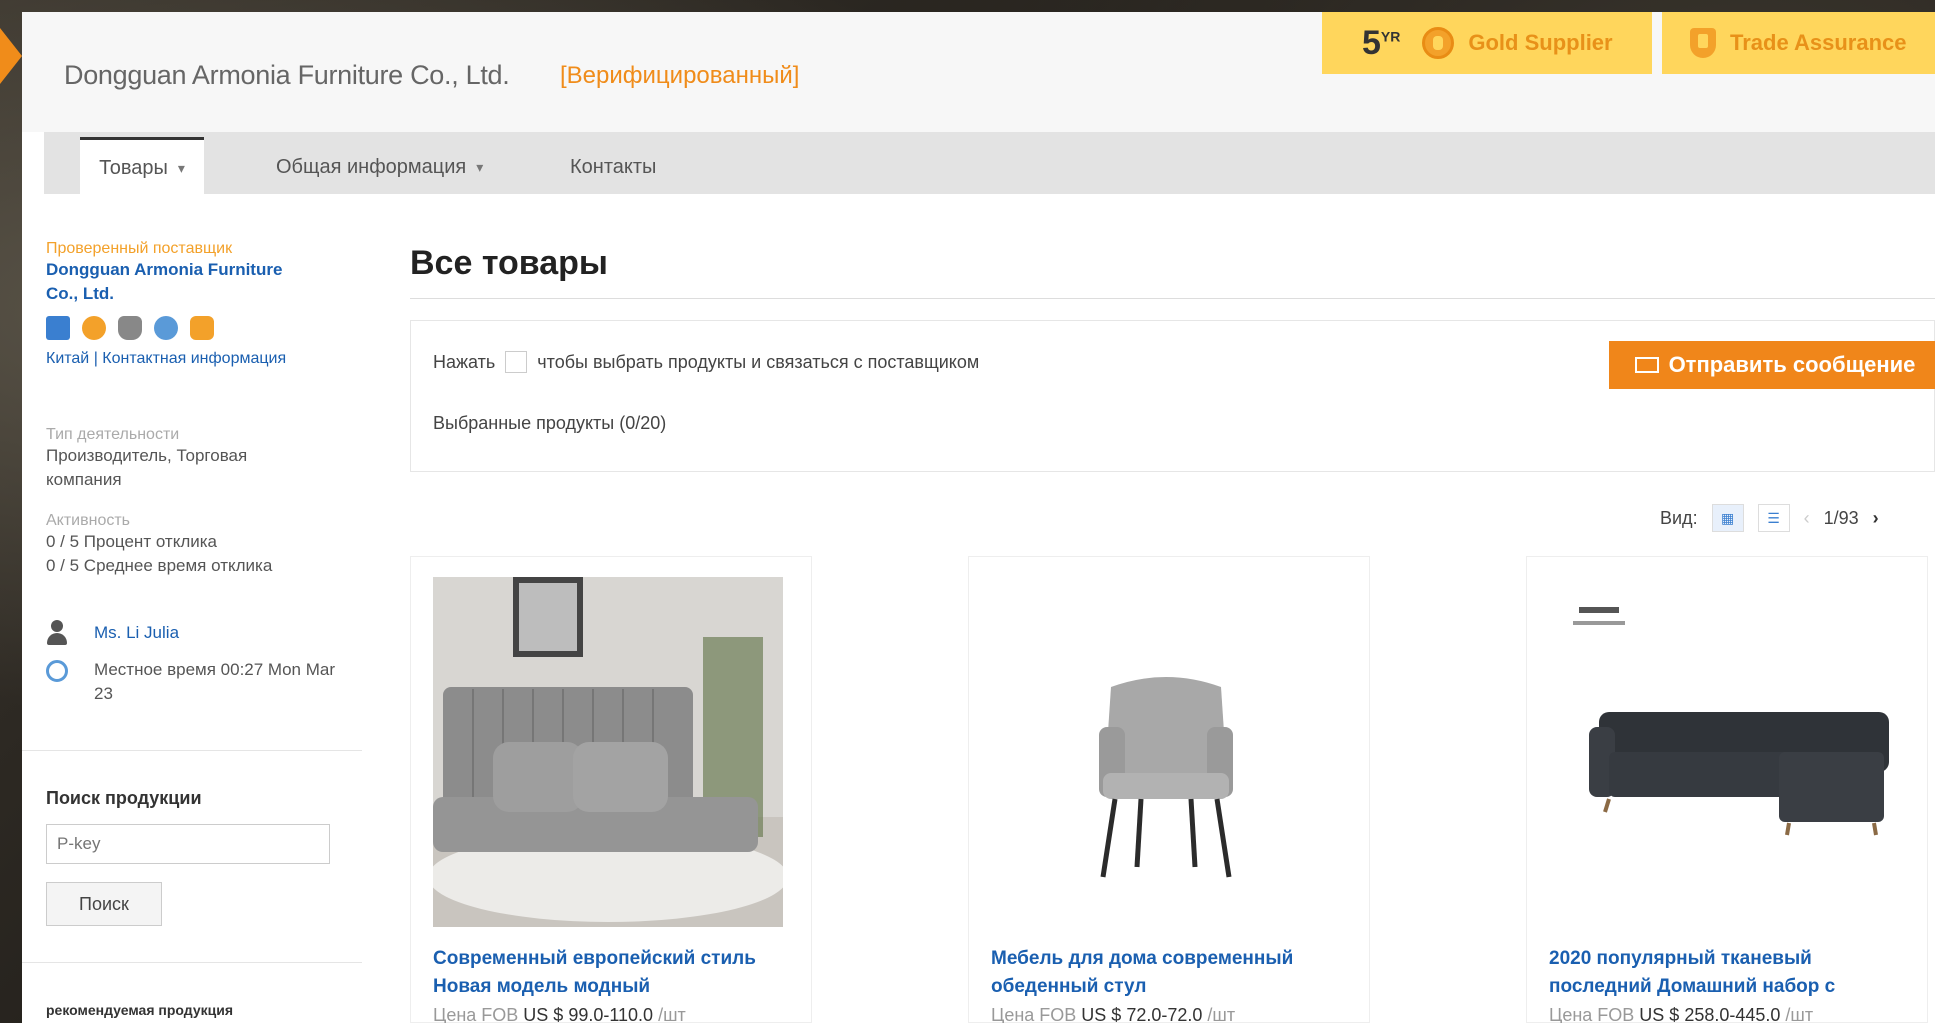 The width and height of the screenshot is (1935, 1023). I want to click on price-value: US $ 258.0-445.0, so click(1710, 1014).